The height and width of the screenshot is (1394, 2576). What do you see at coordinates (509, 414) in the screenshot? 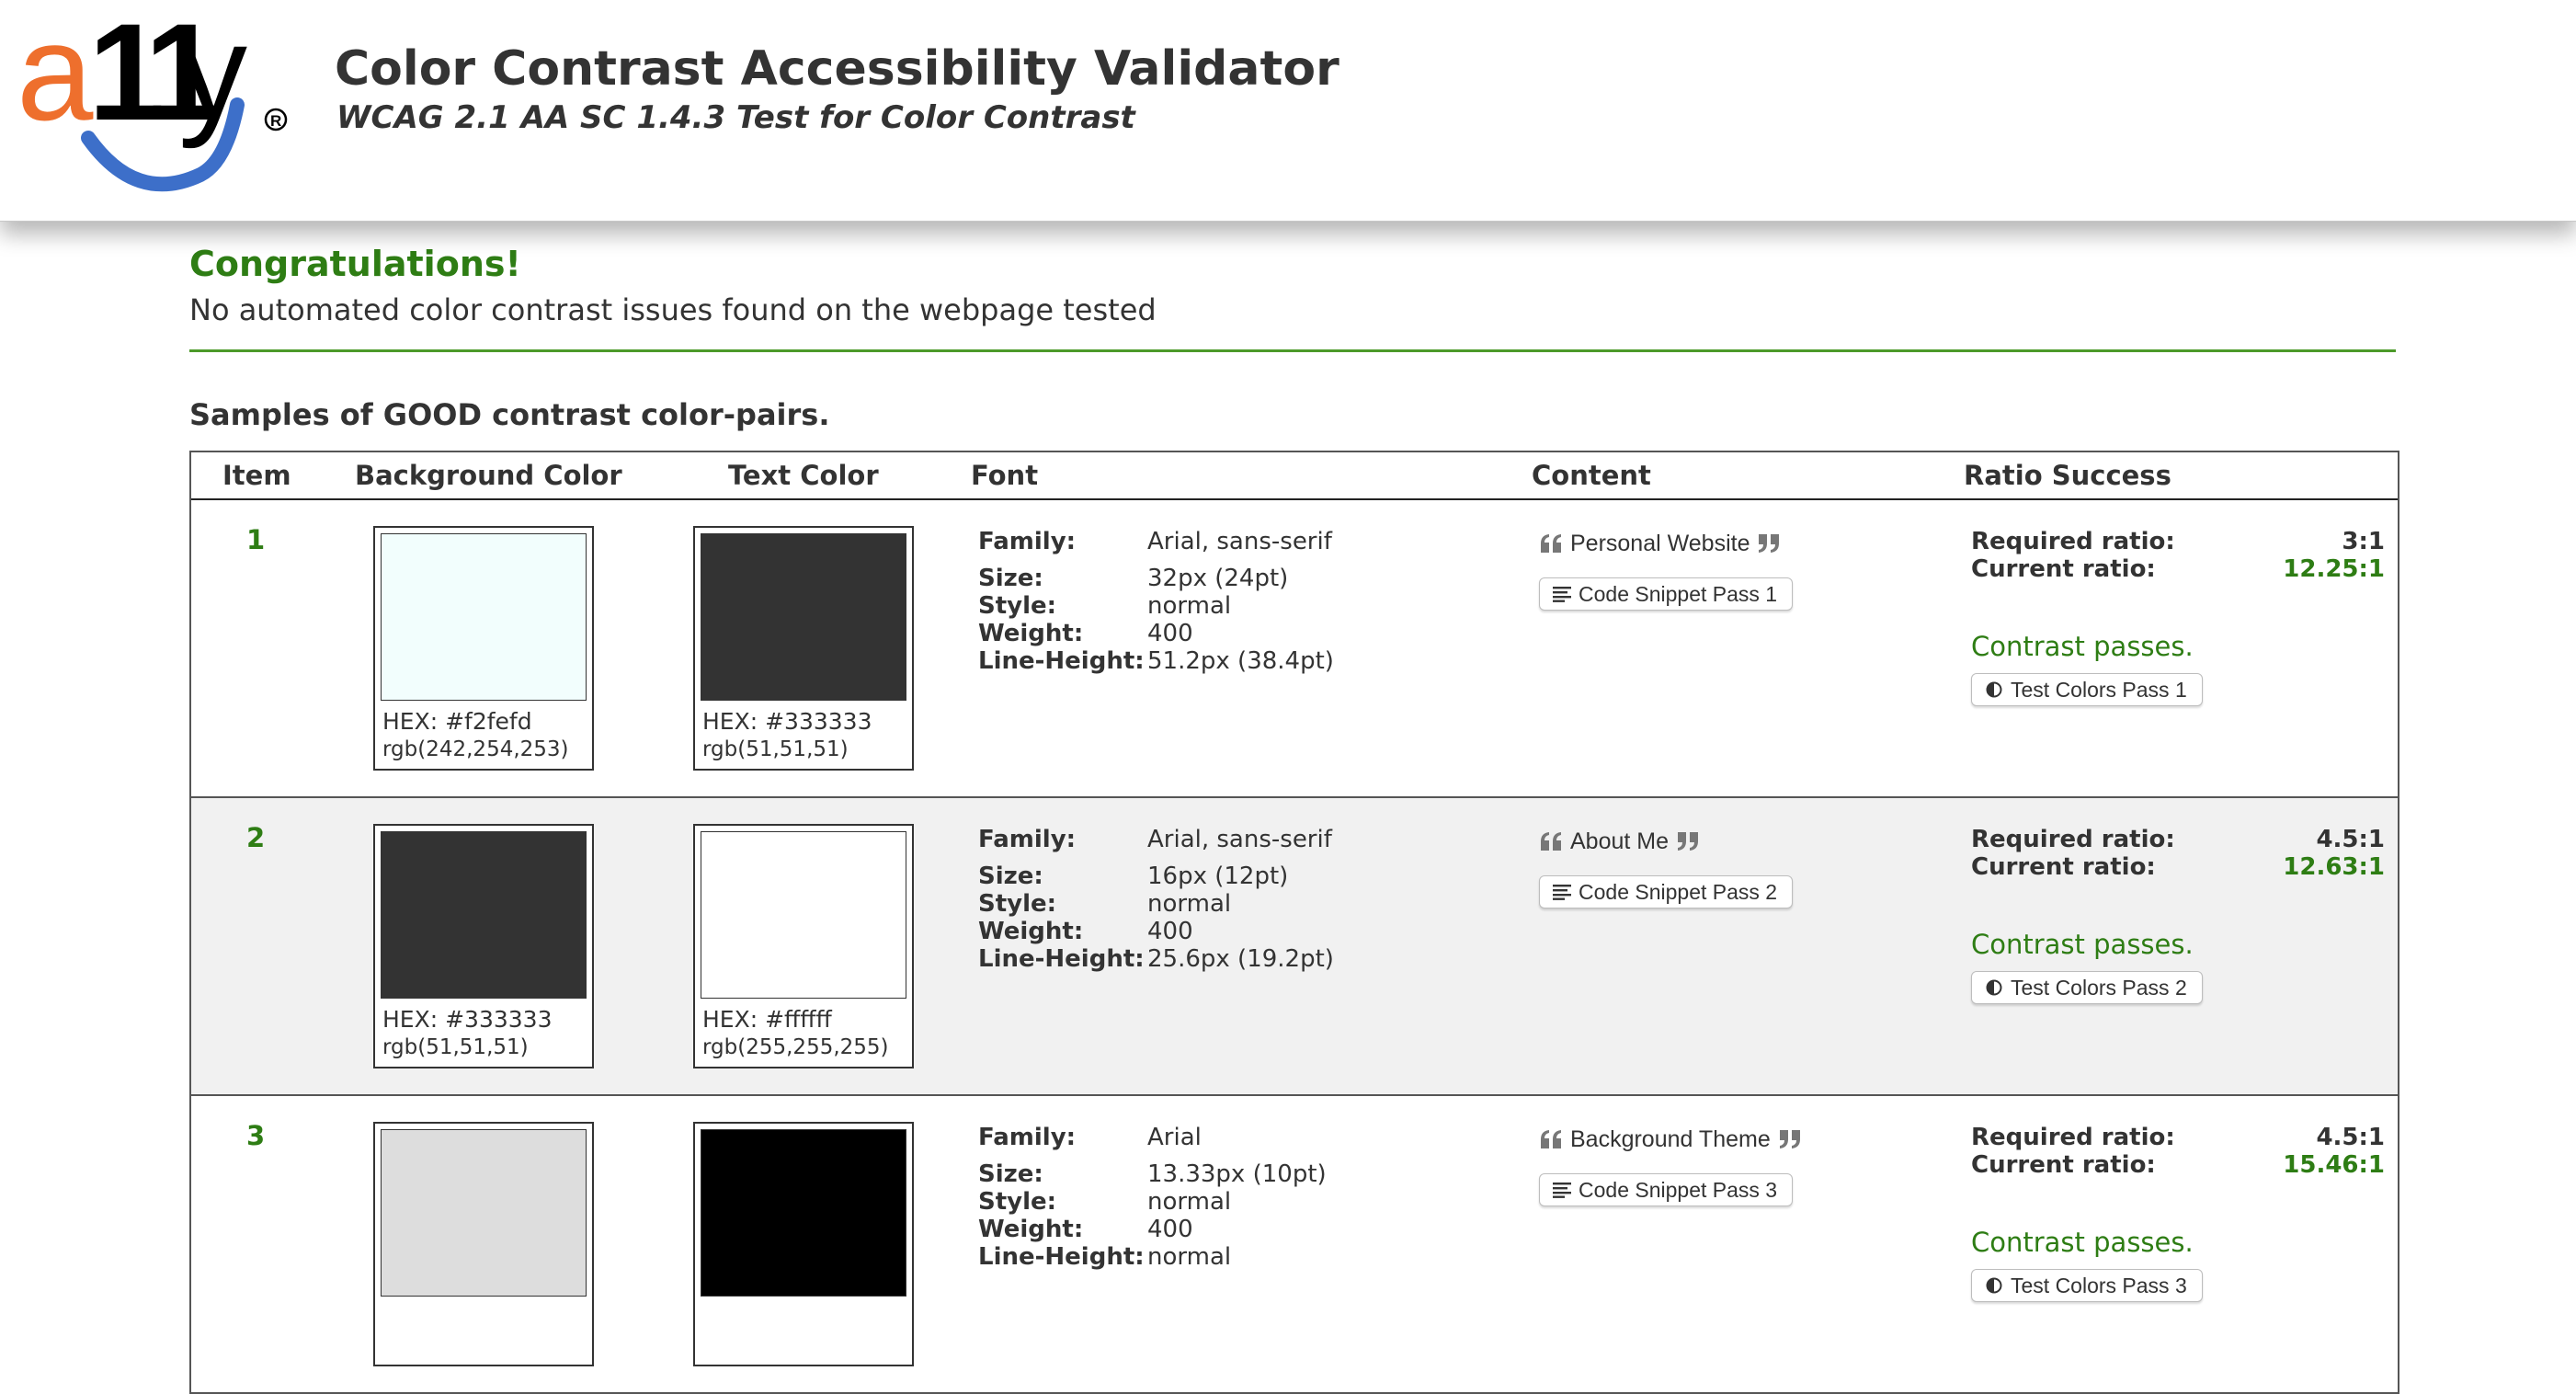
I see `samples-heading: Samples of GOOD contrast color-pairs.` at bounding box center [509, 414].